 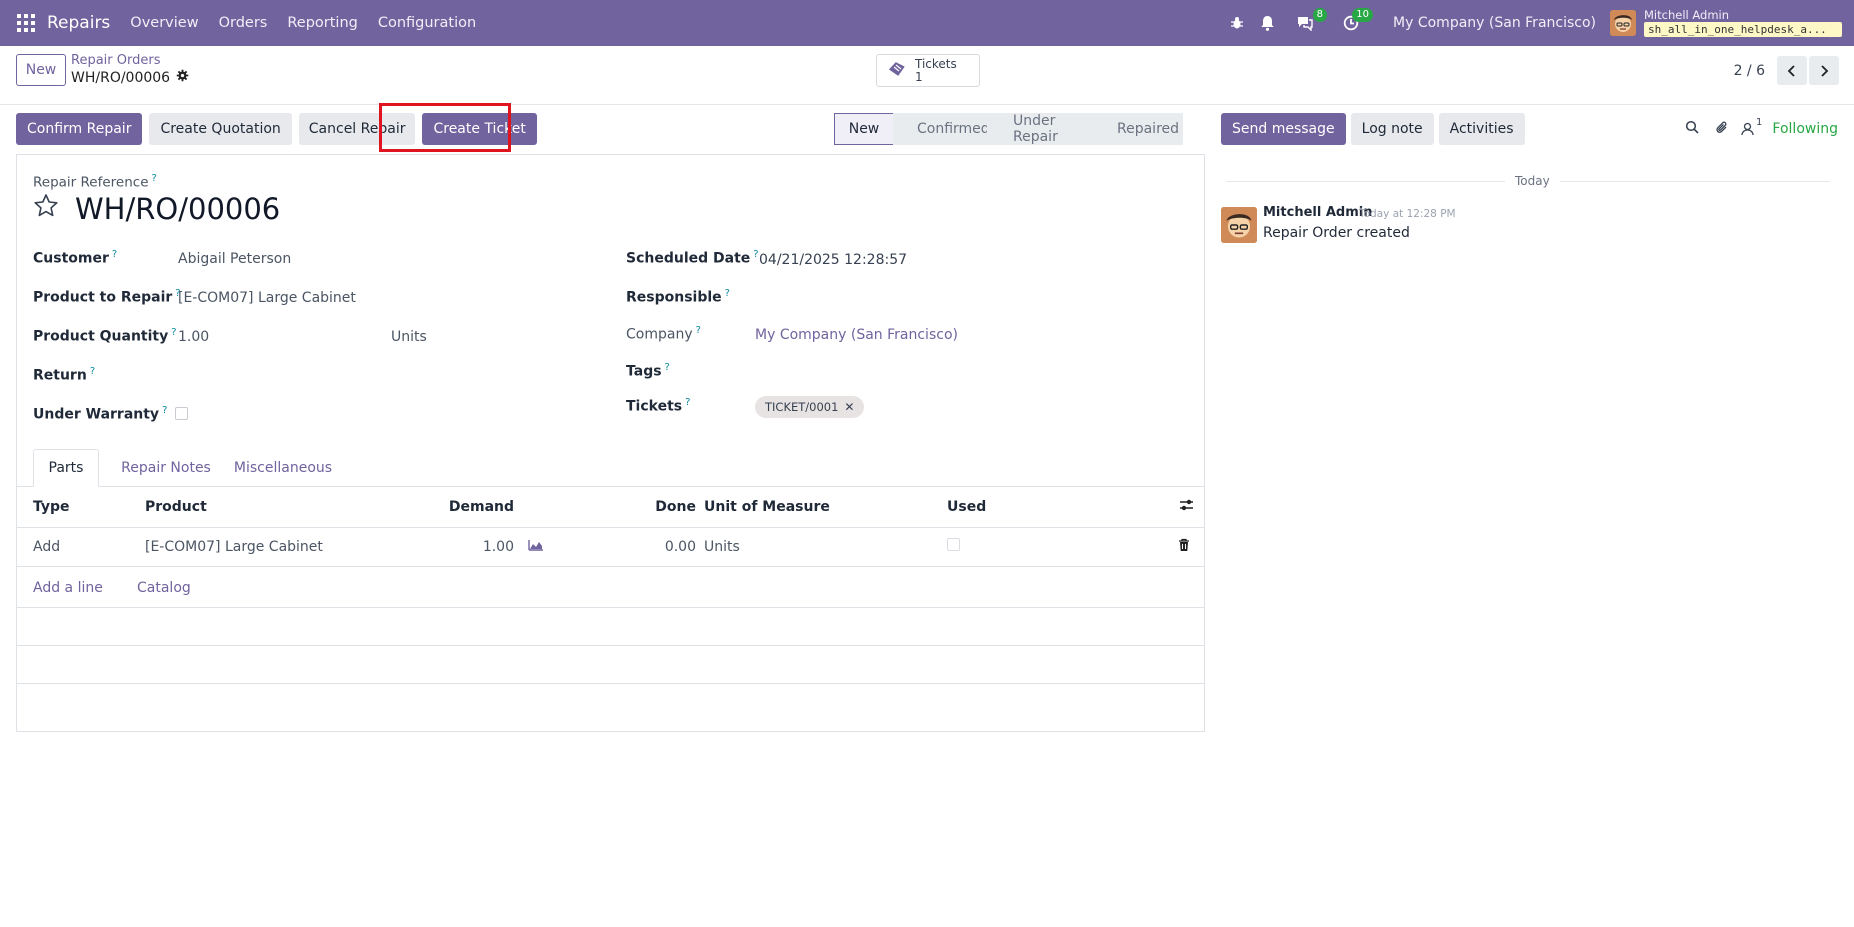 What do you see at coordinates (357, 129) in the screenshot?
I see `cancel-repair-button: Cancel Repair` at bounding box center [357, 129].